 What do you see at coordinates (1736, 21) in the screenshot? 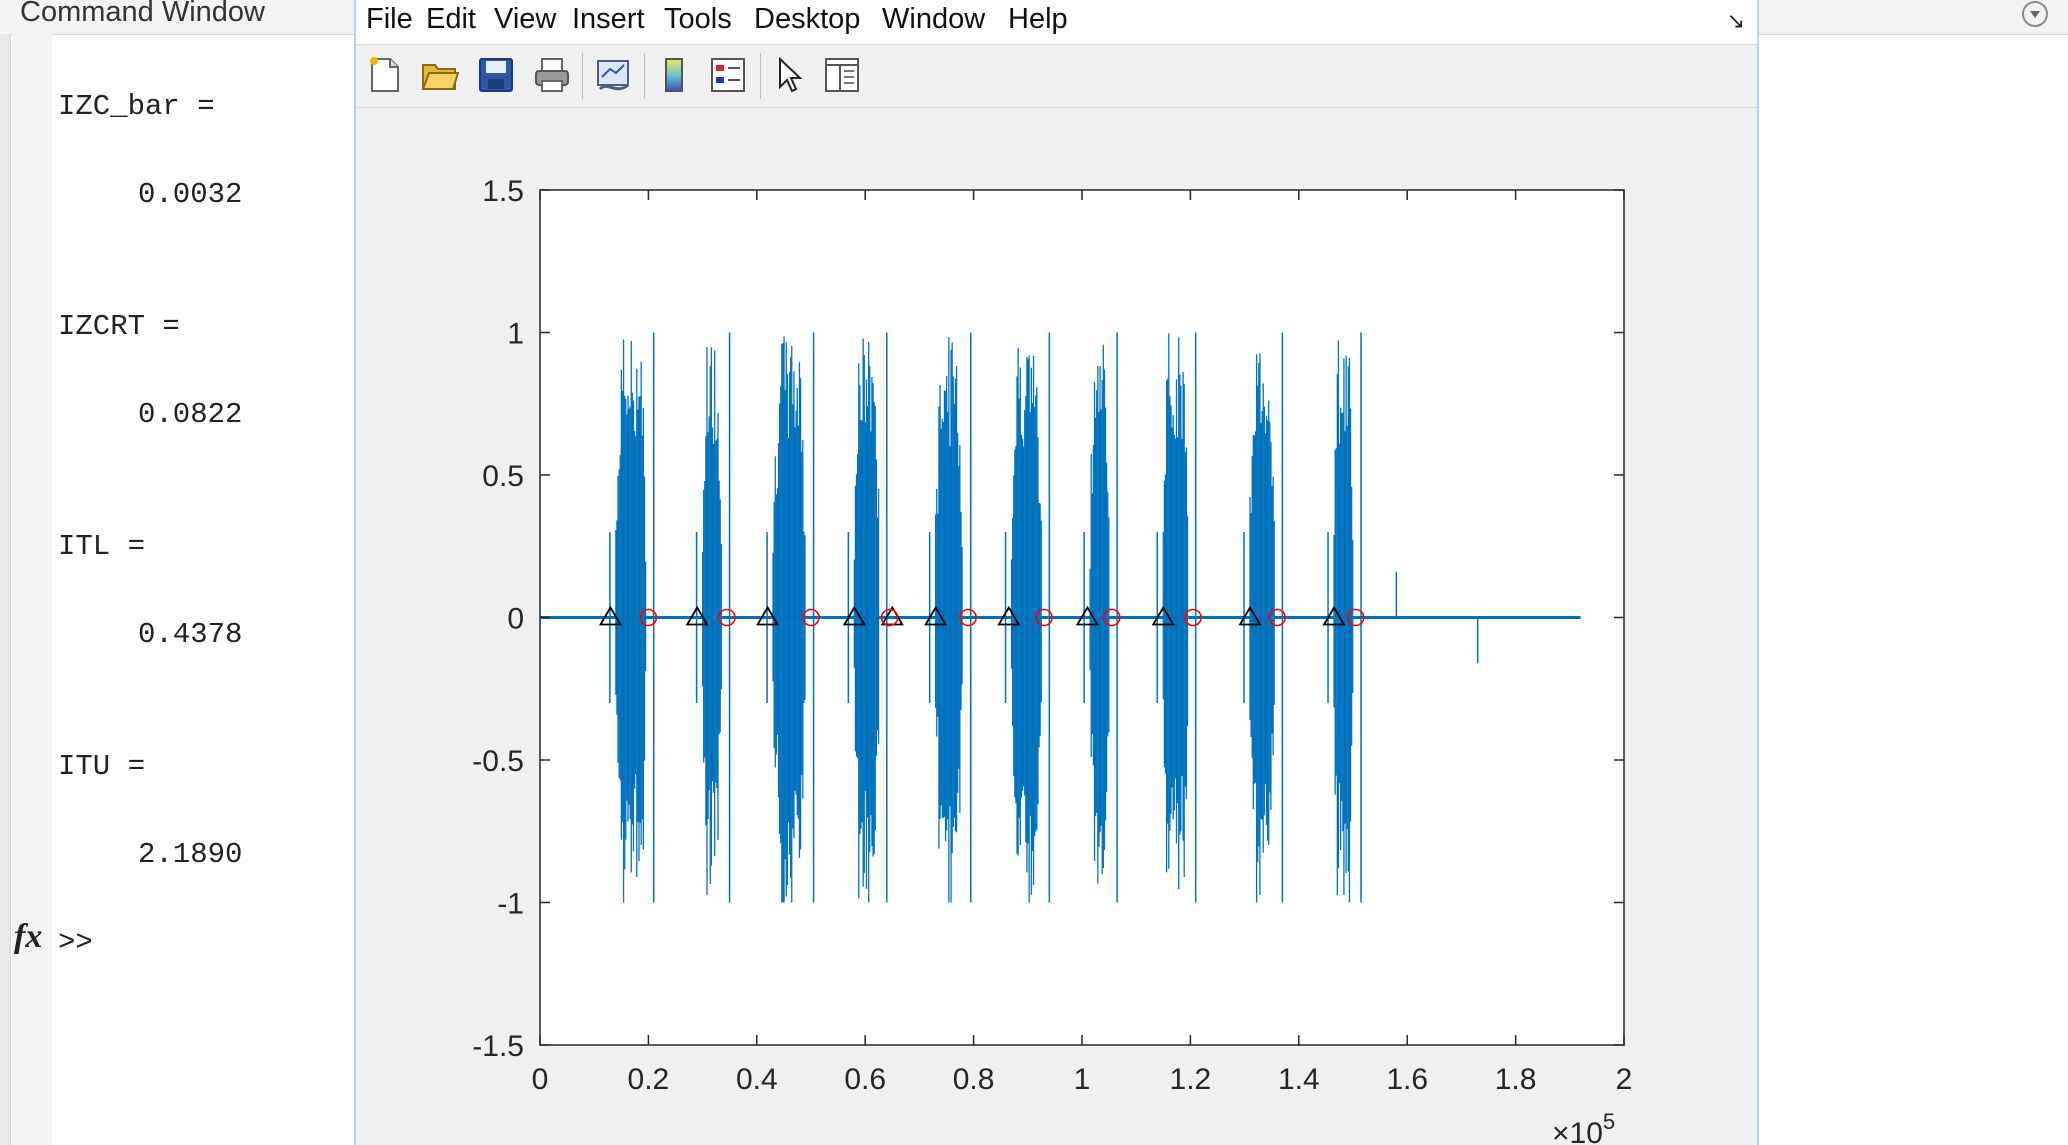
I see `dock-figure-icon: ↘` at bounding box center [1736, 21].